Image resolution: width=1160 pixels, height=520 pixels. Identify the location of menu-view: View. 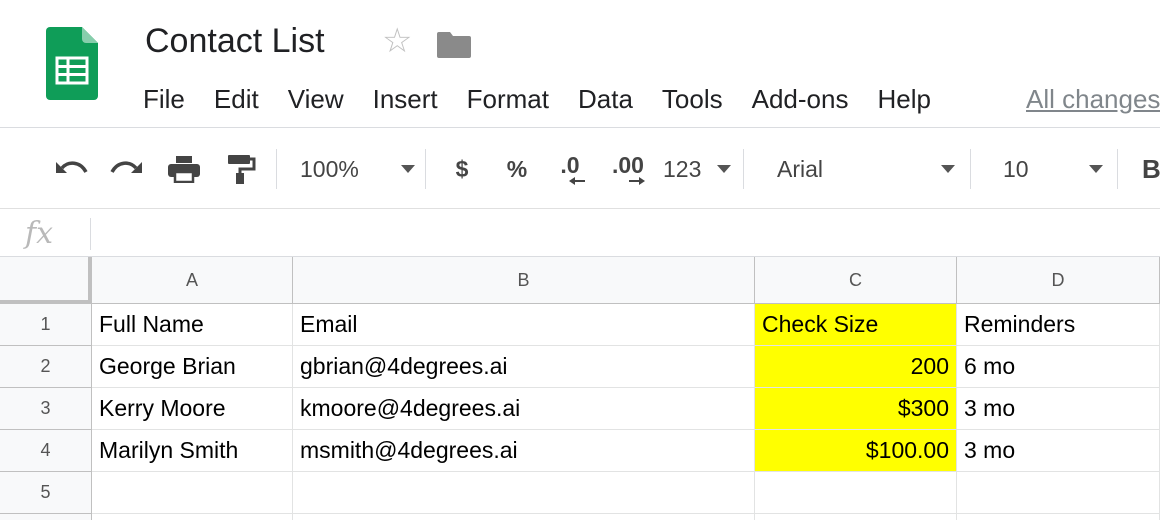
(316, 101).